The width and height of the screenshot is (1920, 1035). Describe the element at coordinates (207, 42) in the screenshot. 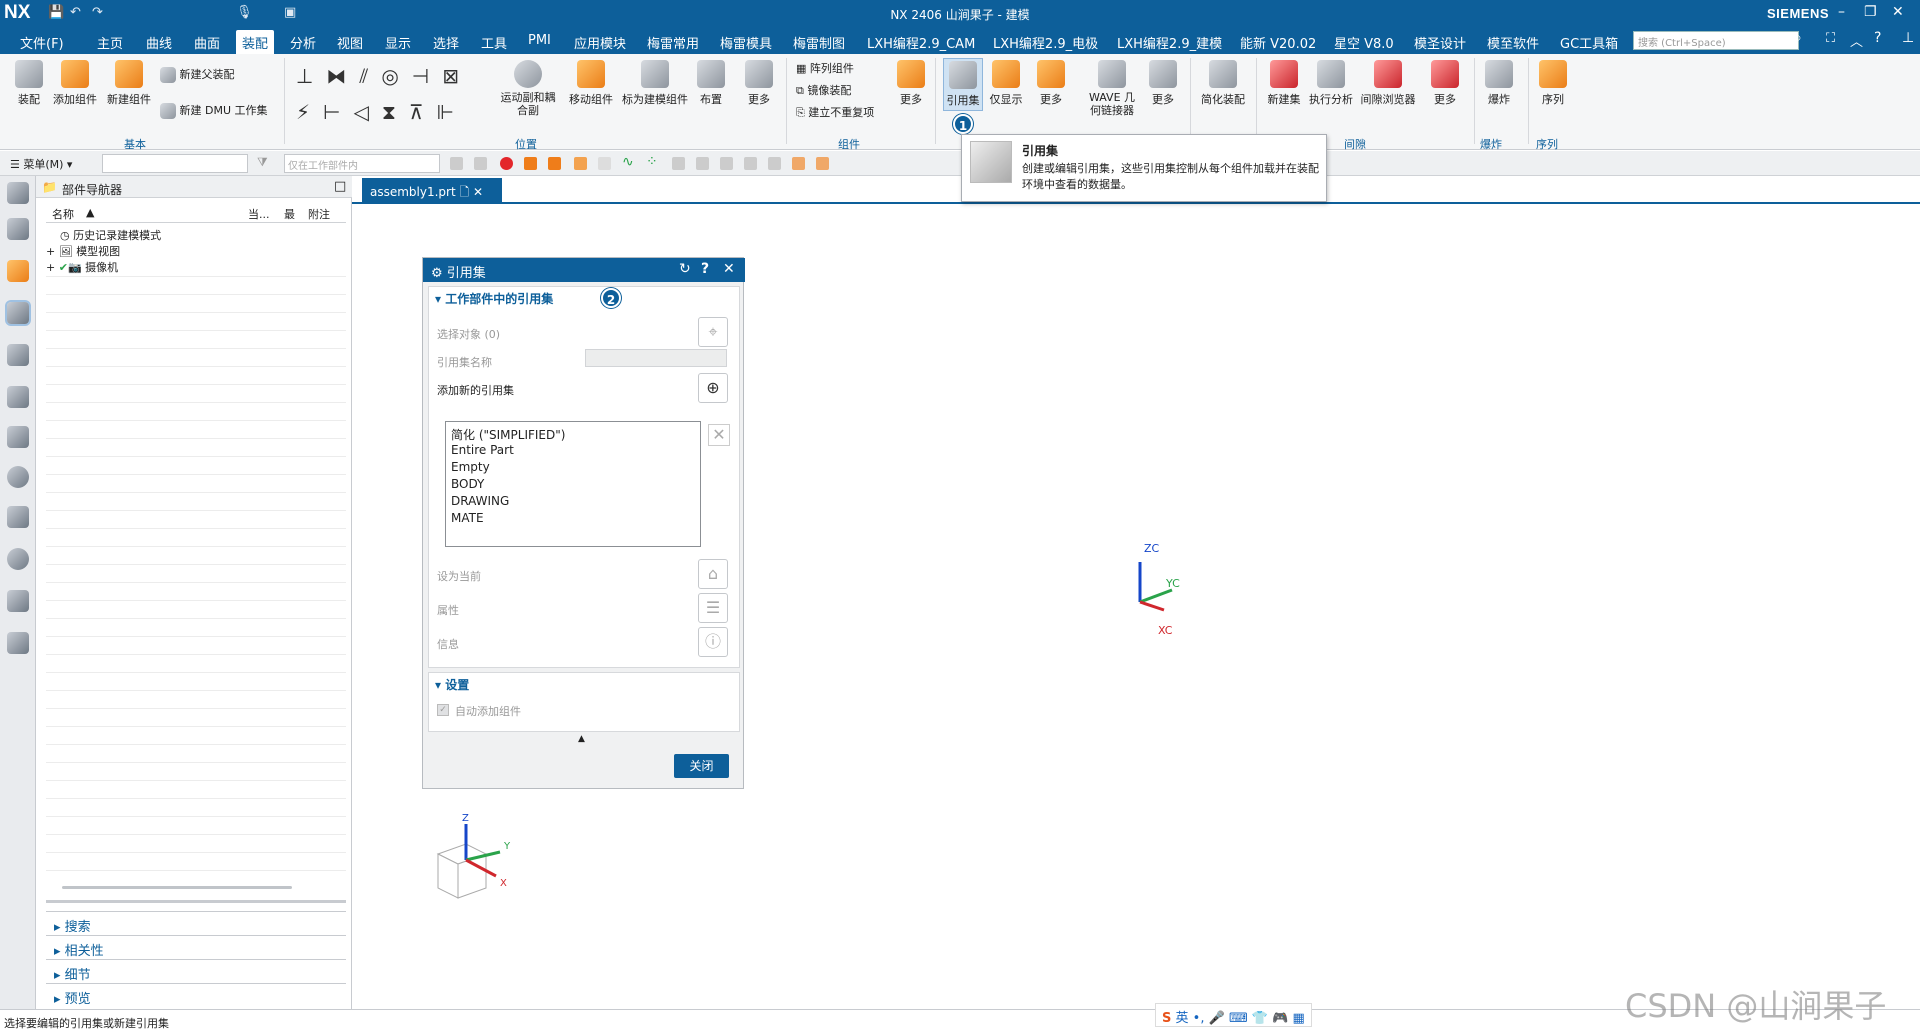

I see `tab-surface: 曲面` at that location.